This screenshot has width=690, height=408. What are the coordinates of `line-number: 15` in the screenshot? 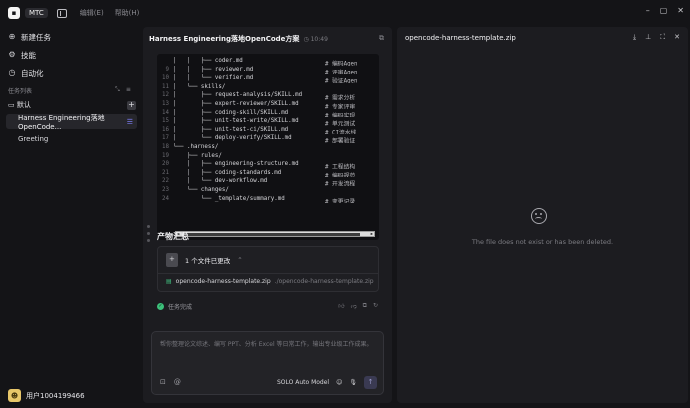 It's located at (165, 121).